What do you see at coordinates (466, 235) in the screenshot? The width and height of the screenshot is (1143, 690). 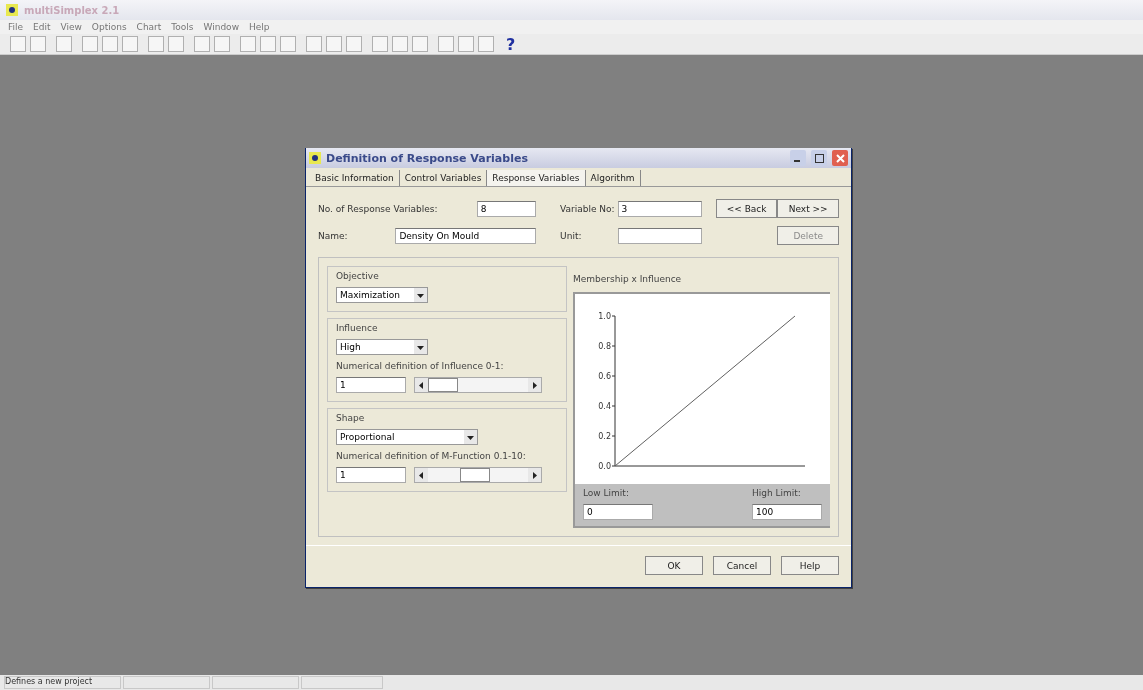 I see `name-field: Density On Mould` at bounding box center [466, 235].